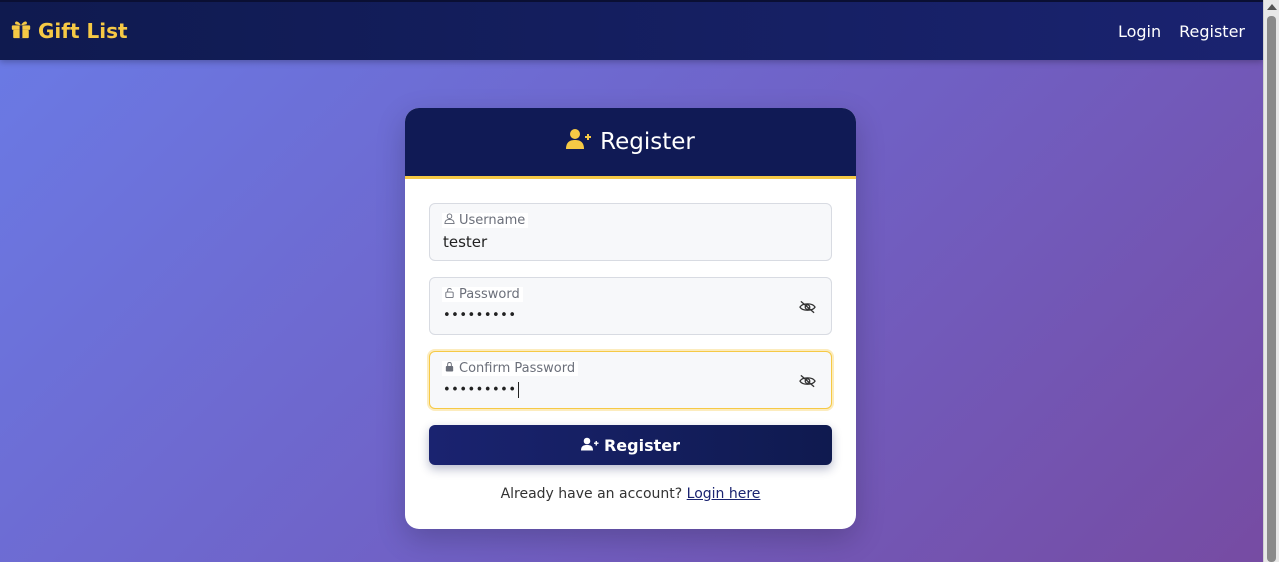 The width and height of the screenshot is (1279, 562). I want to click on register-button: Register, so click(630, 445).